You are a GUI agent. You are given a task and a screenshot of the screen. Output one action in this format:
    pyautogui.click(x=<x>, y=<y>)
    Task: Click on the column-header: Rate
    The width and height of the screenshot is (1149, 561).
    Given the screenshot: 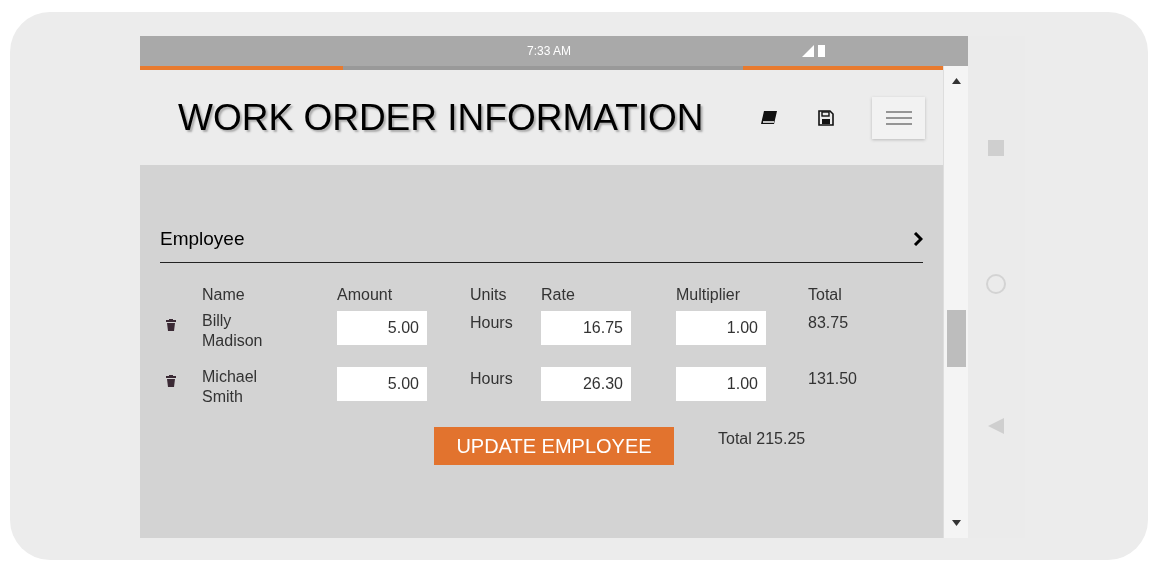 What is the action you would take?
    pyautogui.click(x=558, y=294)
    